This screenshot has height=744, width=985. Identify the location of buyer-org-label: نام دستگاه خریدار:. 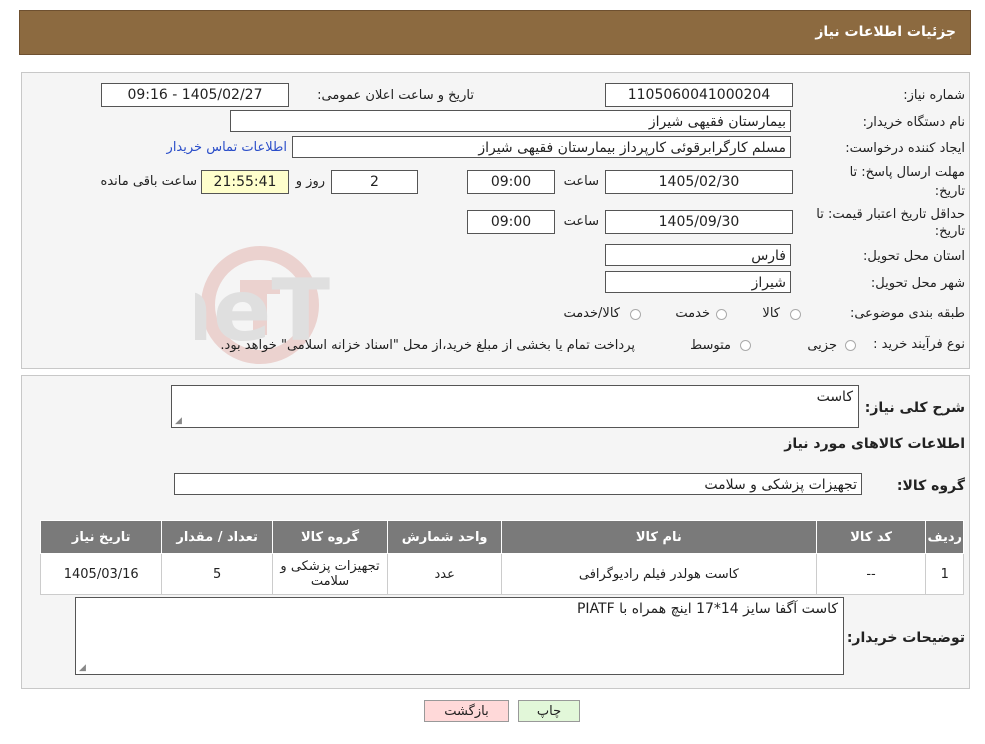
(913, 122).